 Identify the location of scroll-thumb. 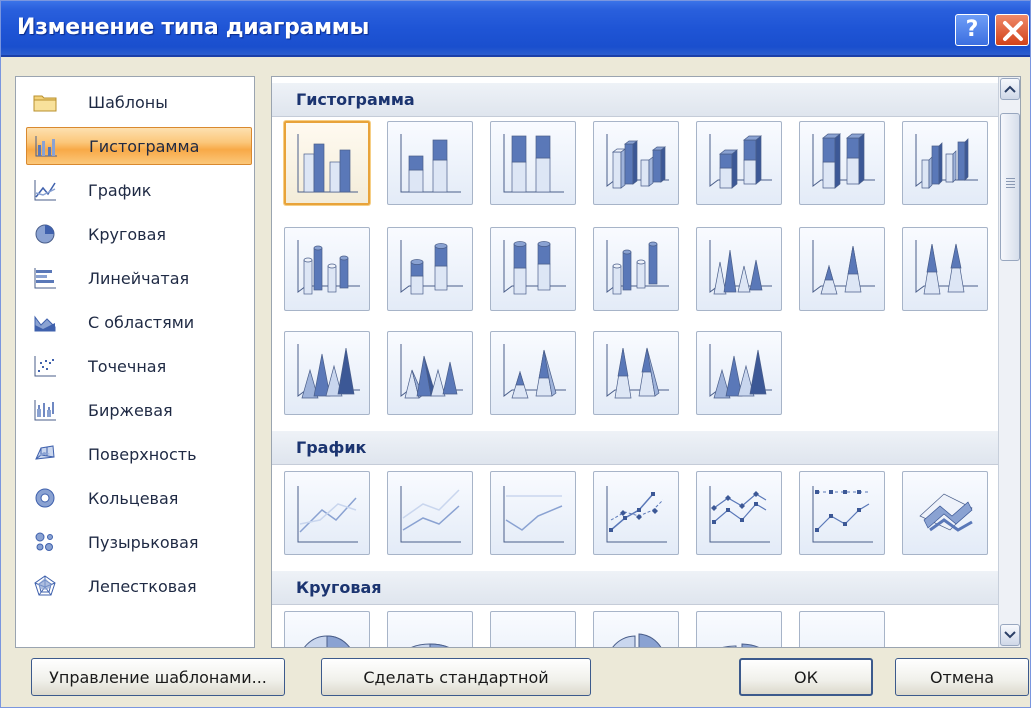
(1010, 187).